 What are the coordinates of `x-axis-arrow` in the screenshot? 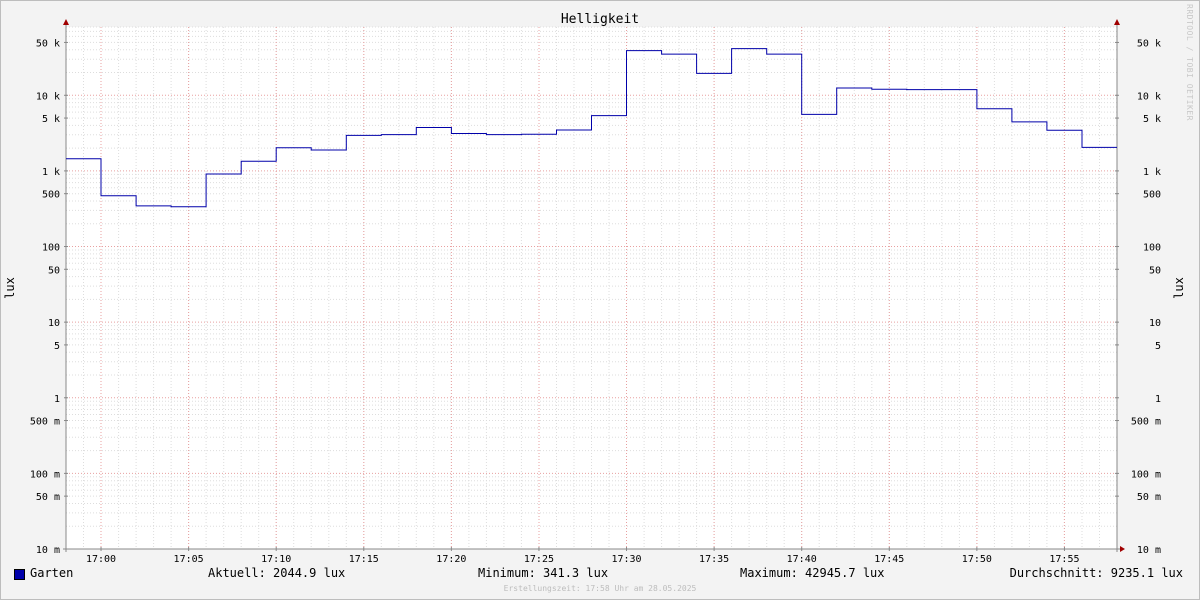 It's located at (1122, 549).